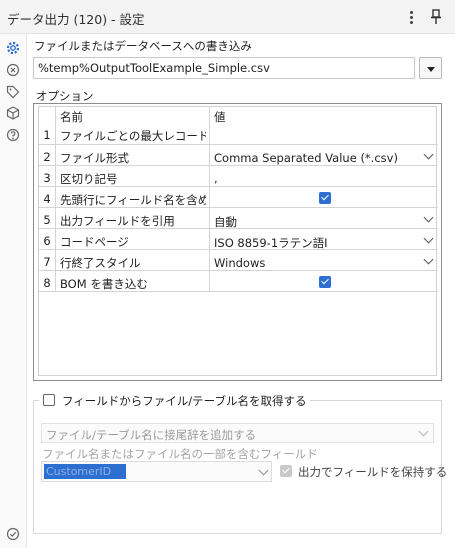 Image resolution: width=455 pixels, height=548 pixels. Describe the element at coordinates (13, 291) in the screenshot. I see `side-rail` at that location.